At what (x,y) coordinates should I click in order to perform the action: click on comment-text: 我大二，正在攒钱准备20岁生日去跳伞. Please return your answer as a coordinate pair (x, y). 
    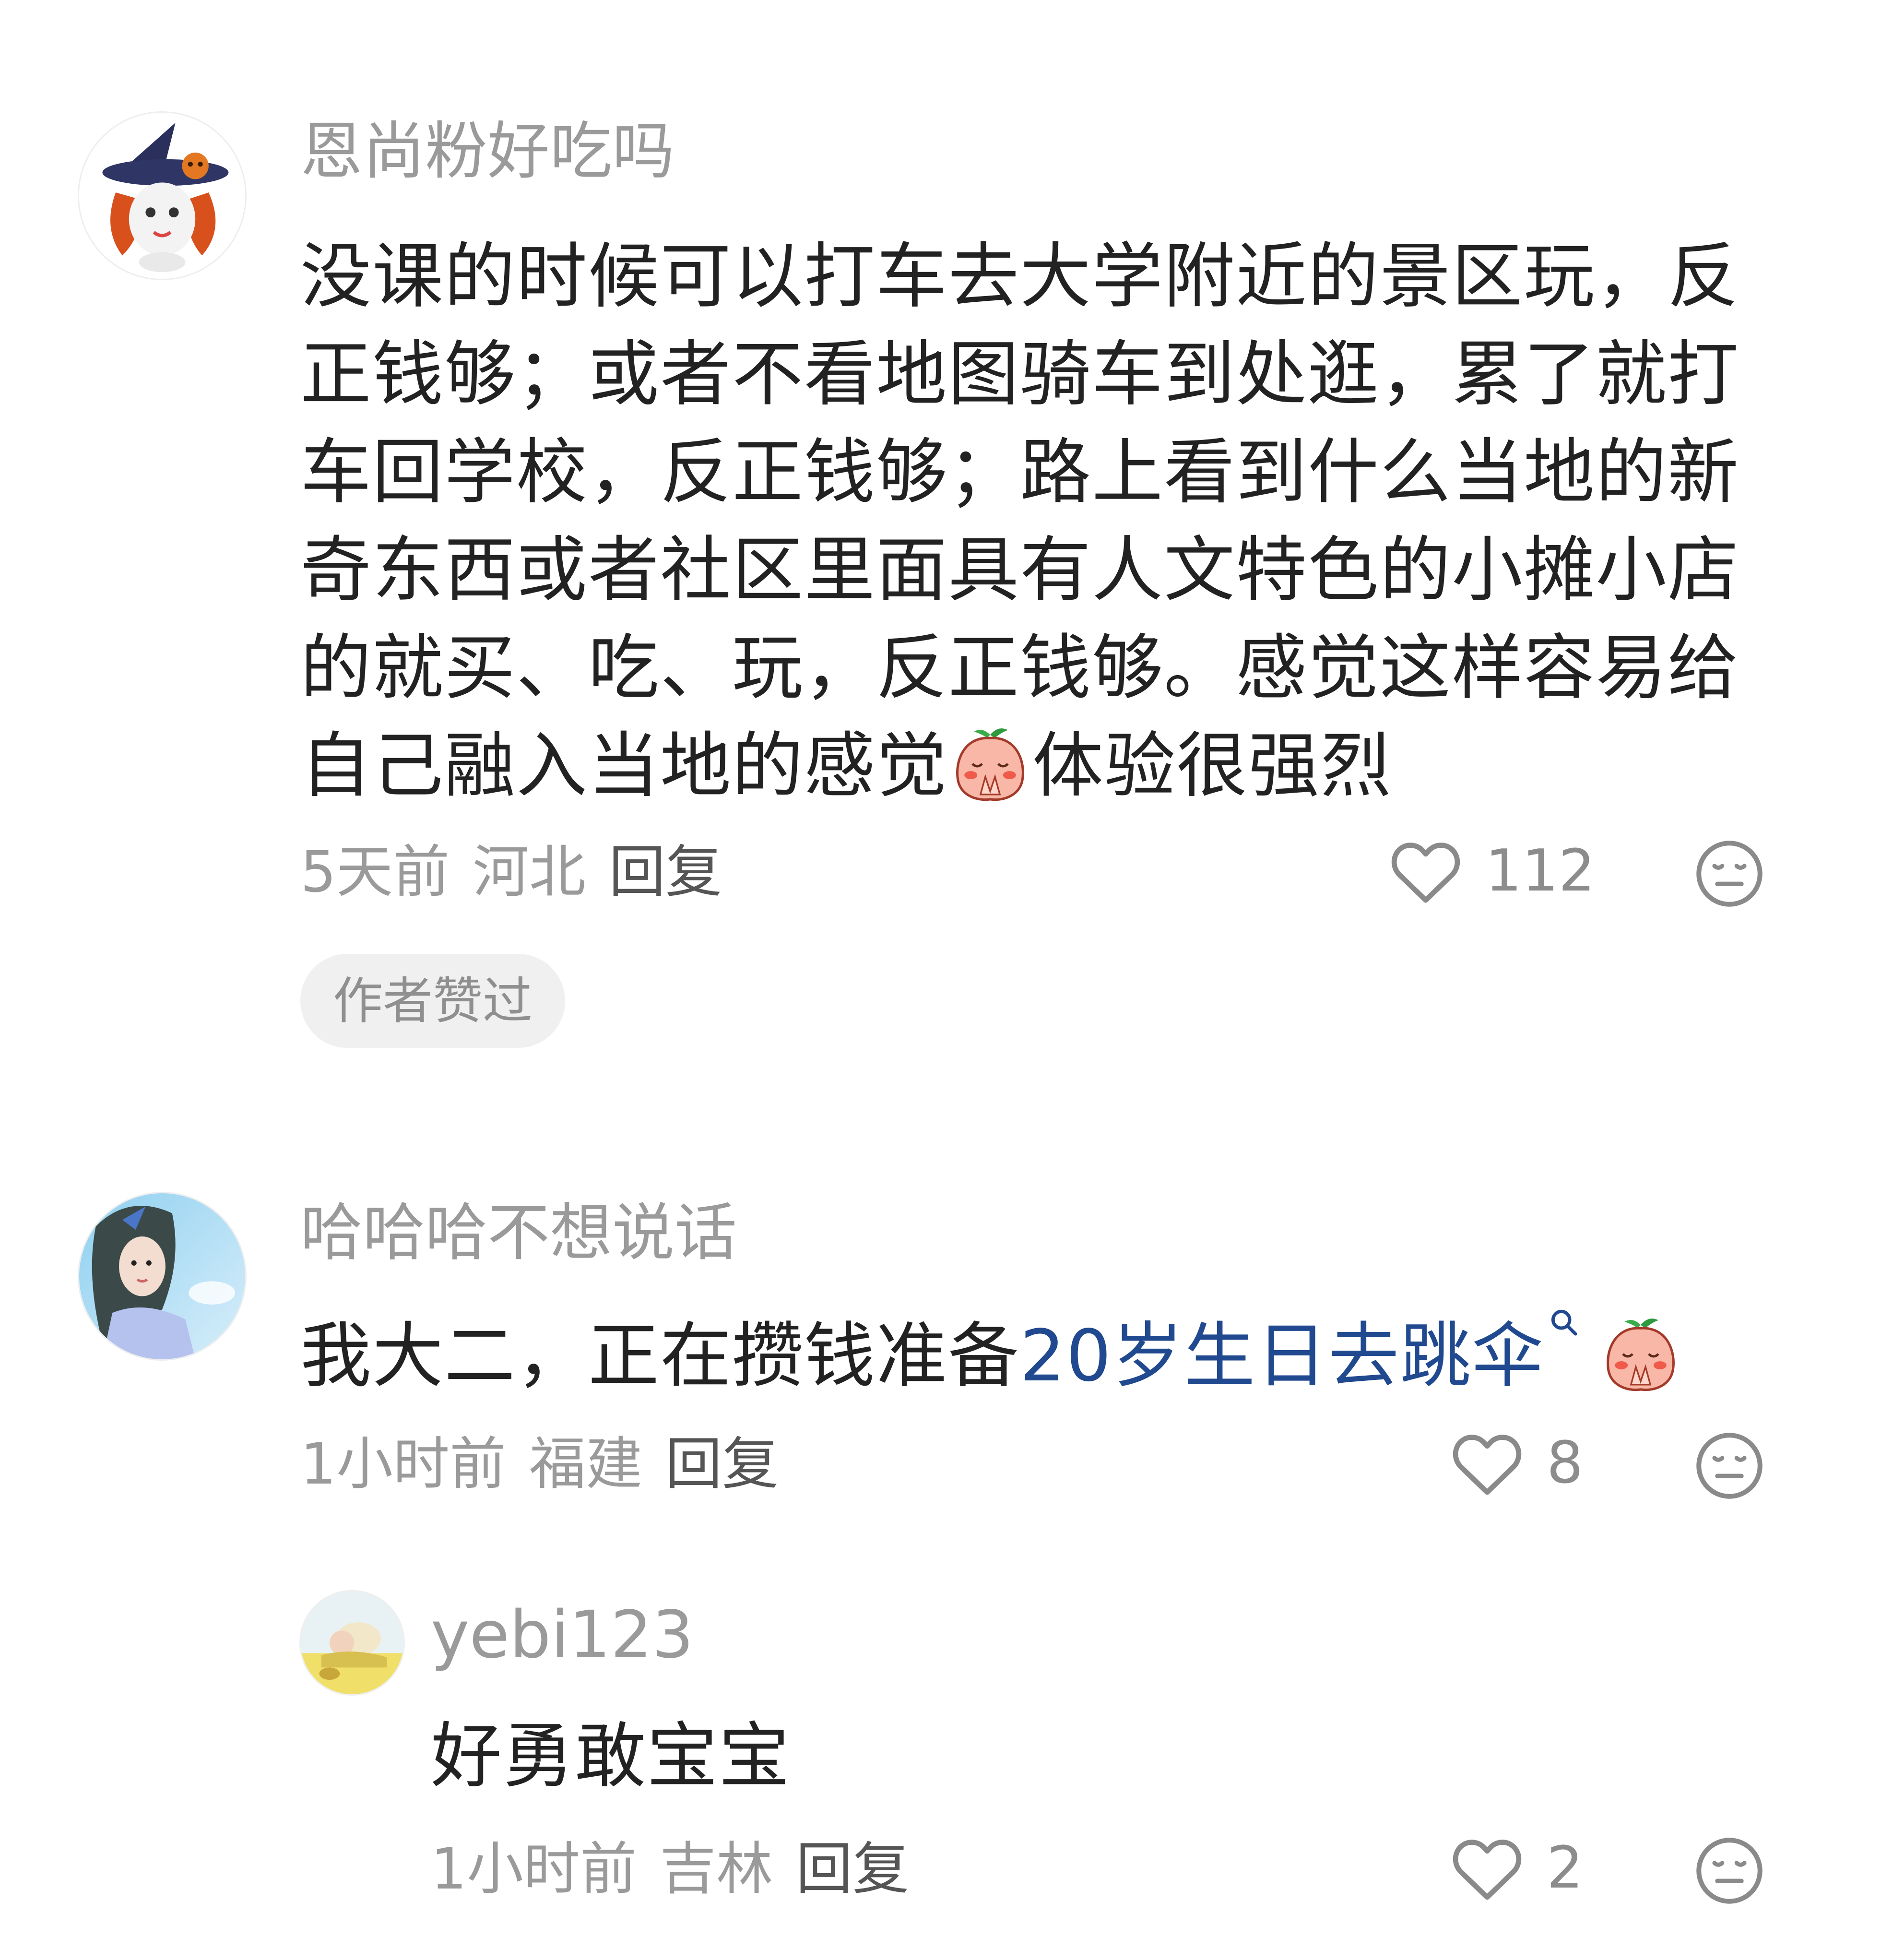
    Looking at the image, I should click on (1063, 1356).